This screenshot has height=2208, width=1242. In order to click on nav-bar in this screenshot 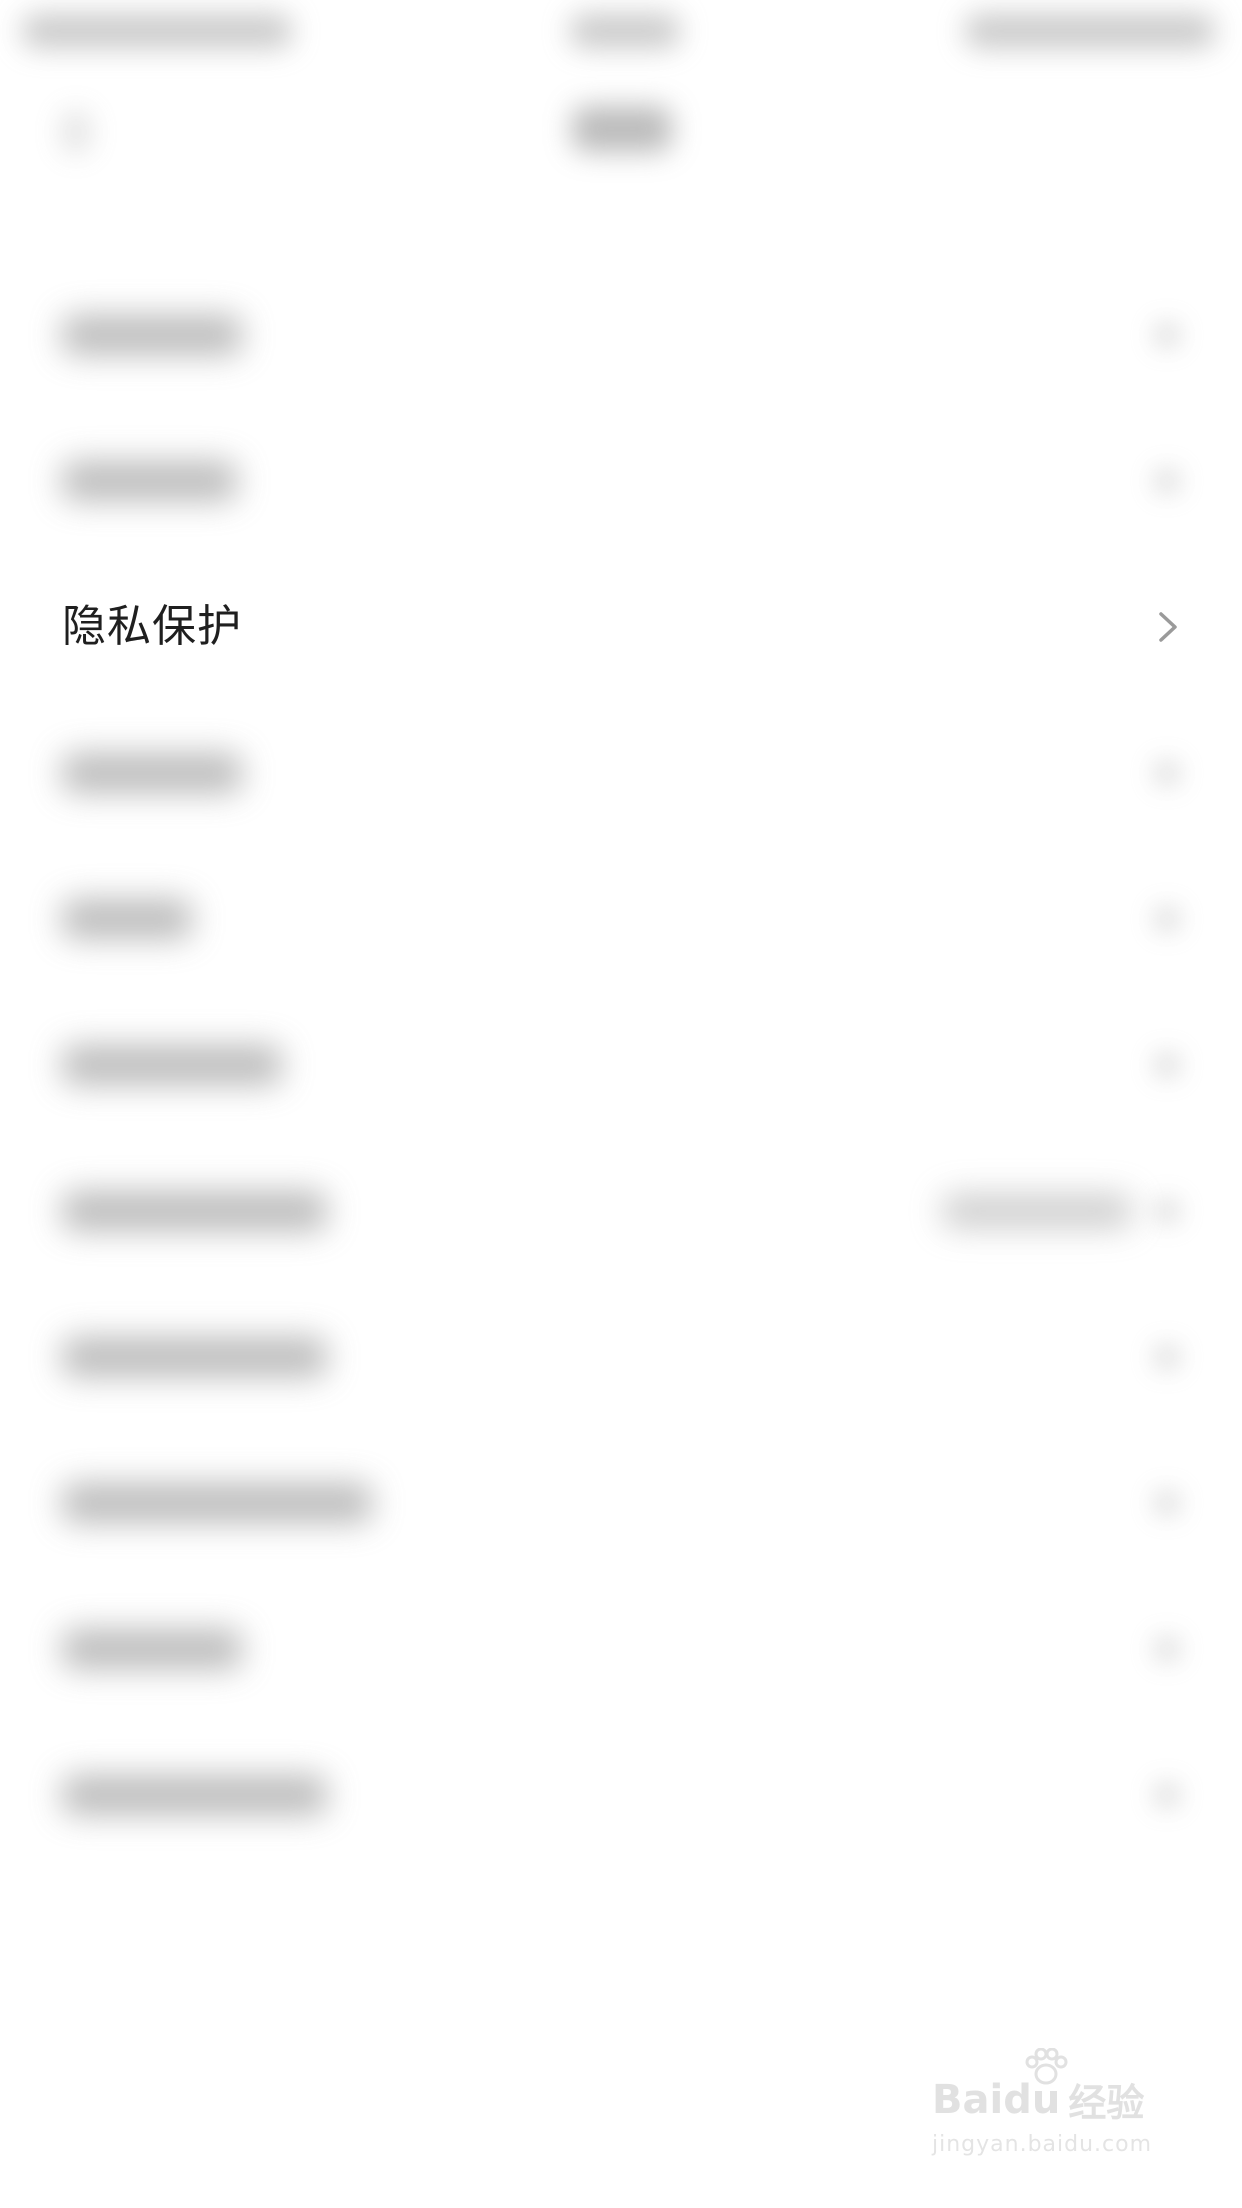, I will do `click(621, 130)`.